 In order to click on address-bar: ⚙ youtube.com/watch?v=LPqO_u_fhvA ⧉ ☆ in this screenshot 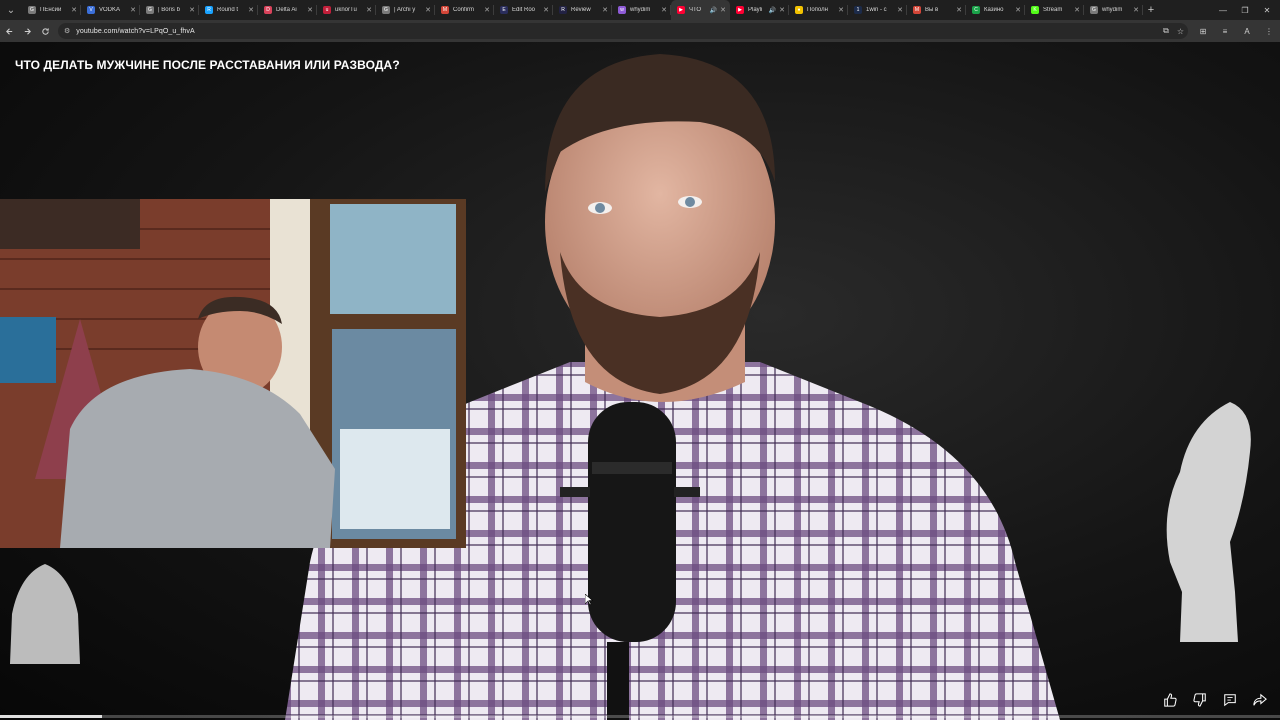, I will do `click(623, 31)`.